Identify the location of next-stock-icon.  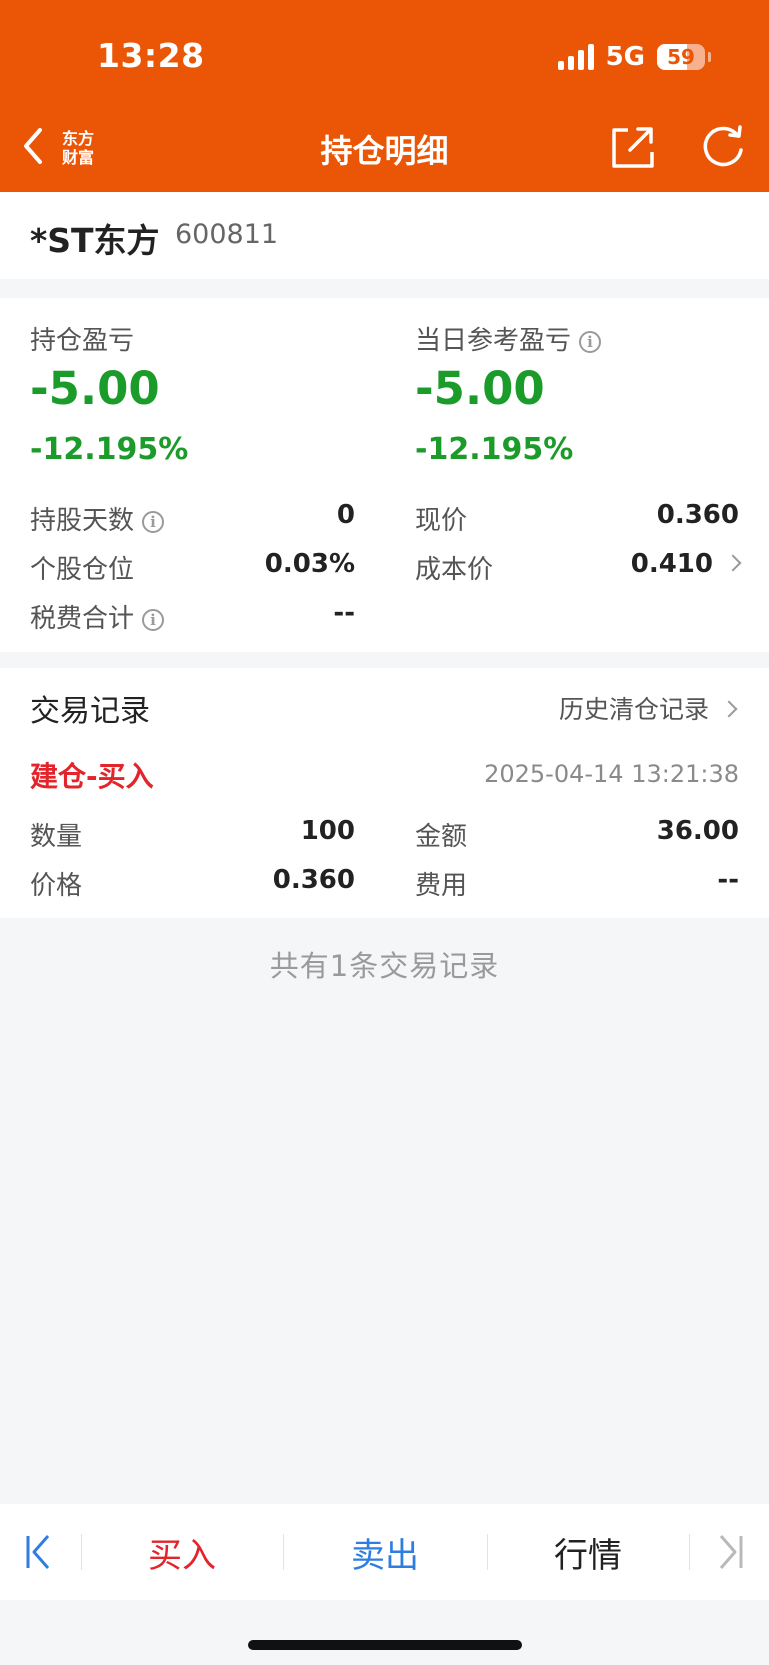
(730, 1552).